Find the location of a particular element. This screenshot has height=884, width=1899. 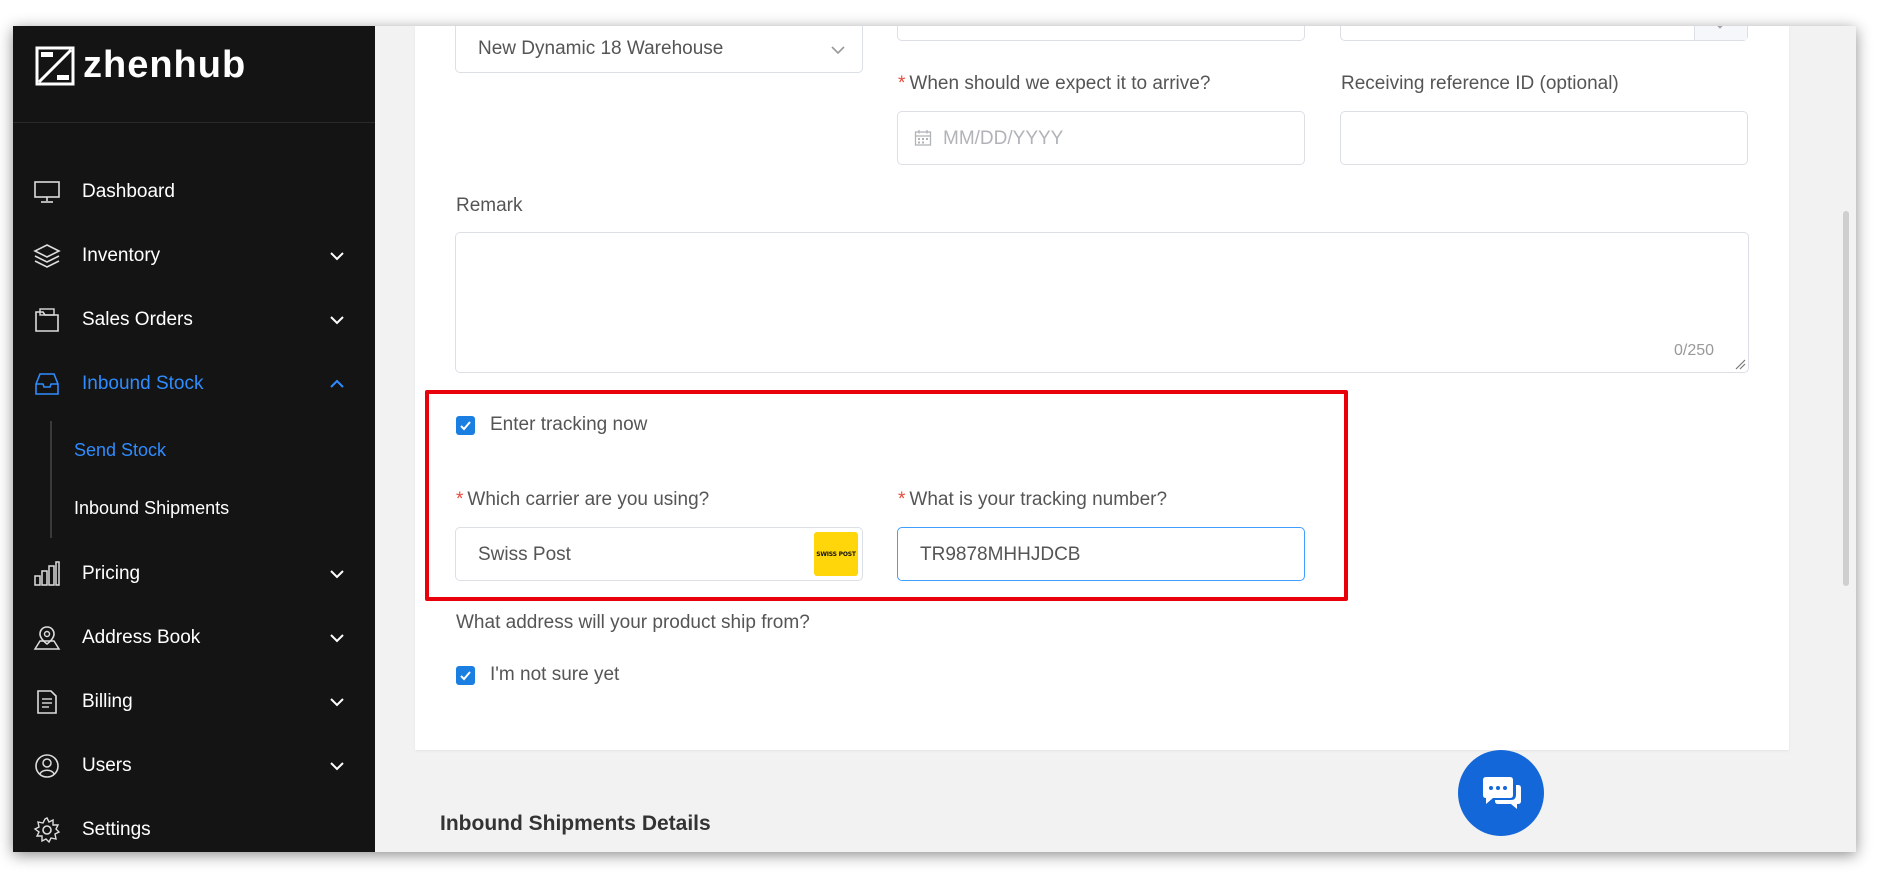

sidebar-item-label: Users is located at coordinates (107, 765).